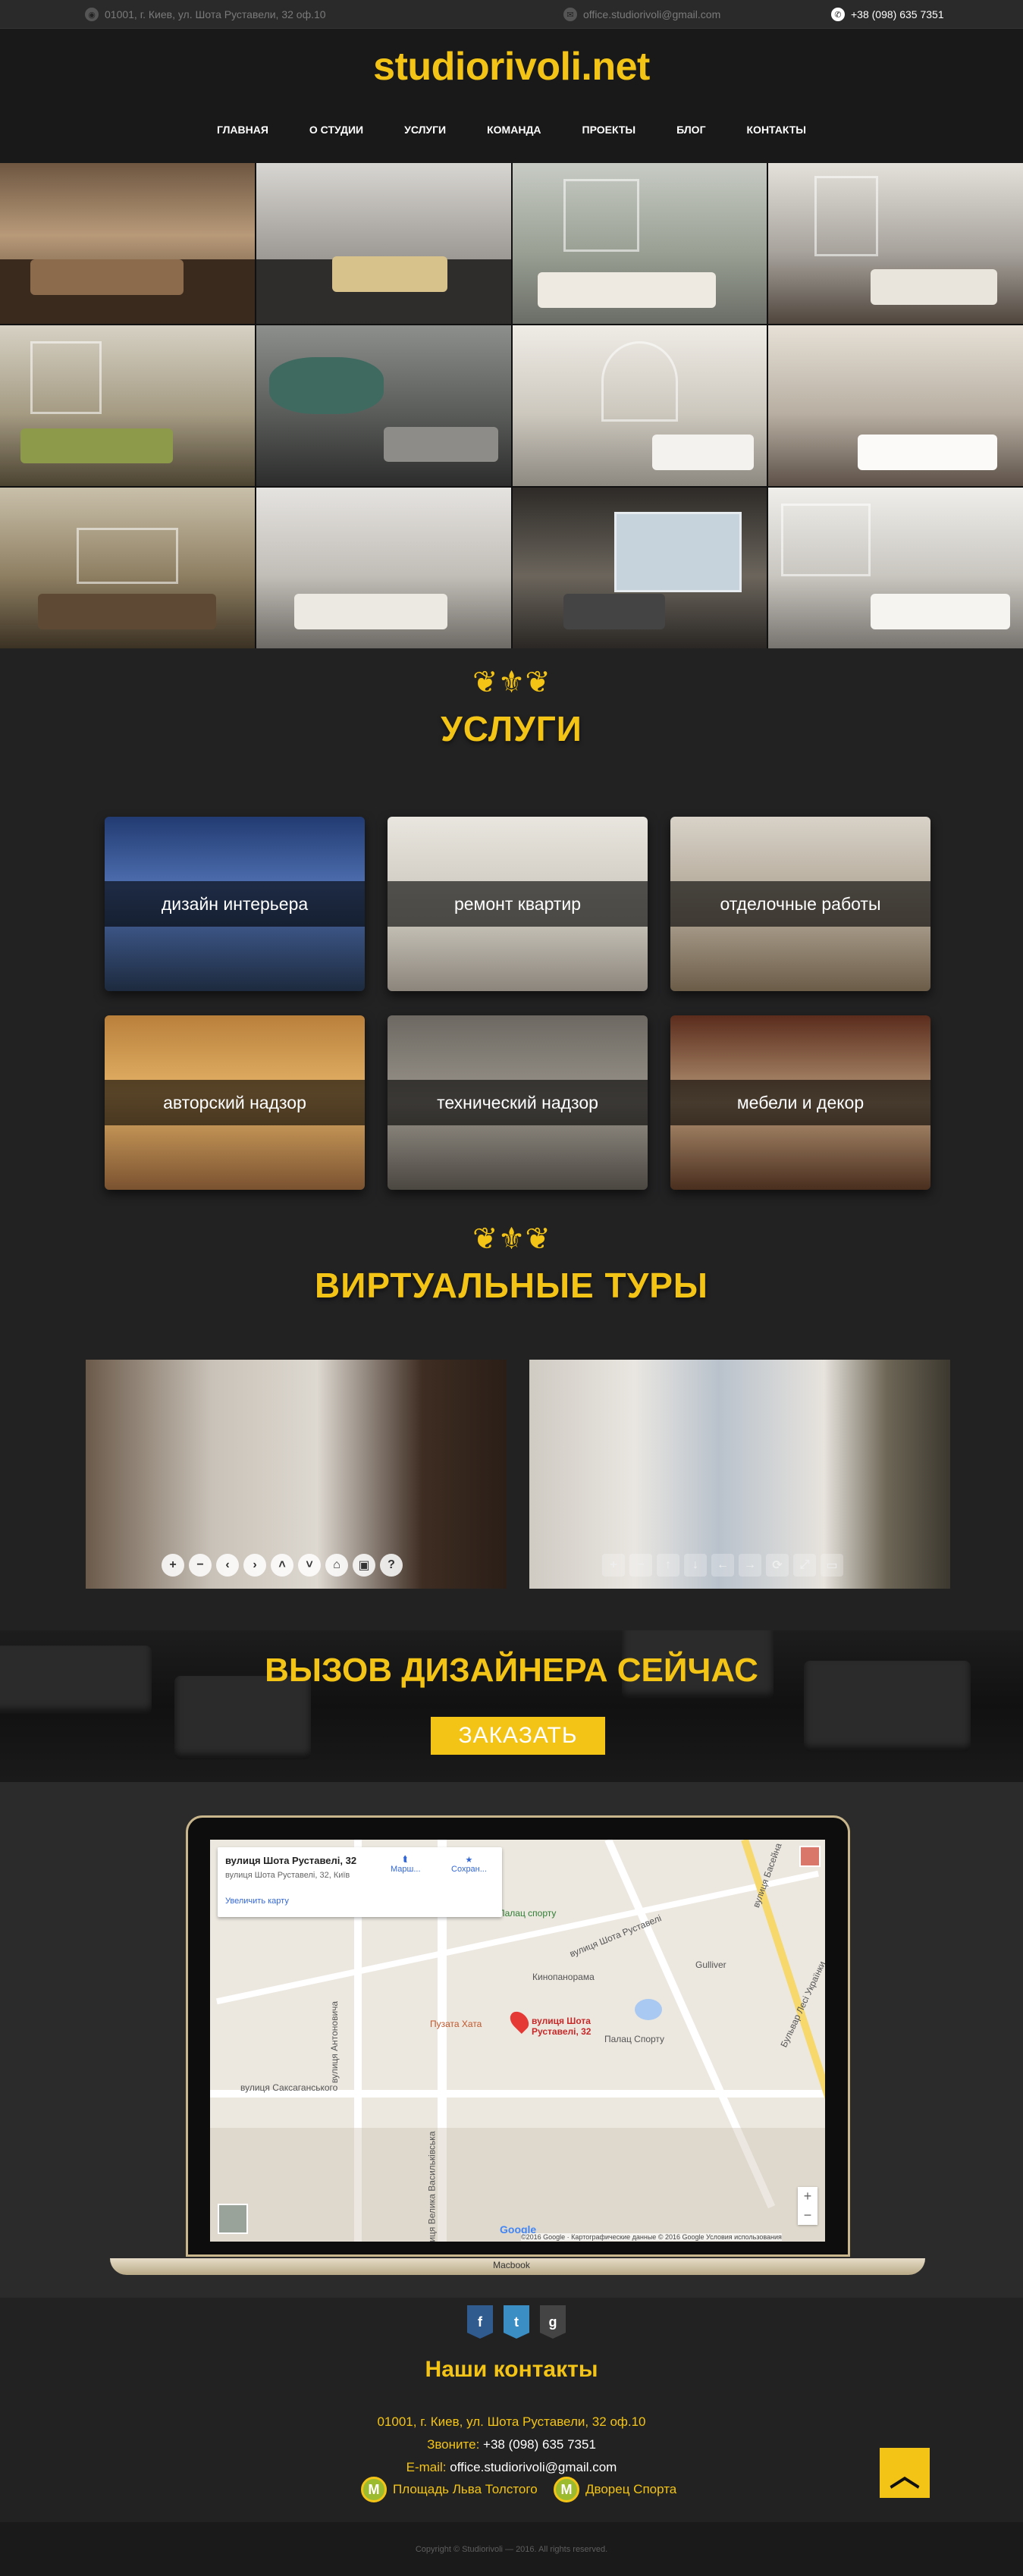 Image resolution: width=1023 pixels, height=2576 pixels. Describe the element at coordinates (227, 1565) in the screenshot. I see `arrow-left-icon: ‹` at that location.